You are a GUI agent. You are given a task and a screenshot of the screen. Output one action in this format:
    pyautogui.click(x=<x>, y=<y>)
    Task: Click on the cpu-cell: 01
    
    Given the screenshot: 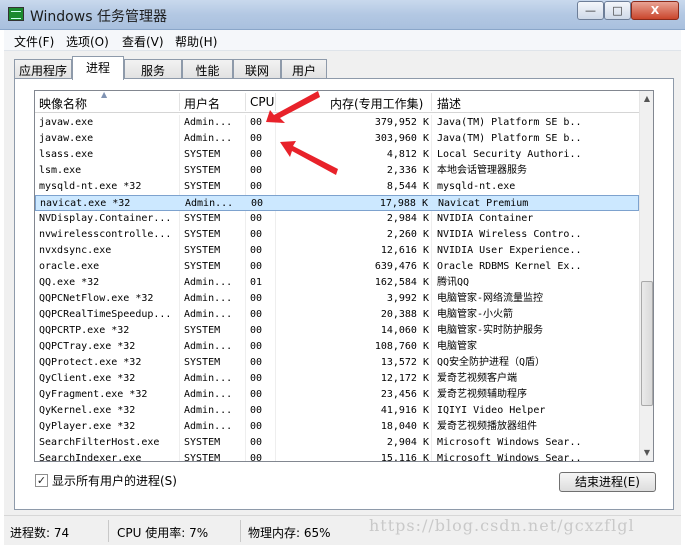 What is the action you would take?
    pyautogui.click(x=256, y=282)
    